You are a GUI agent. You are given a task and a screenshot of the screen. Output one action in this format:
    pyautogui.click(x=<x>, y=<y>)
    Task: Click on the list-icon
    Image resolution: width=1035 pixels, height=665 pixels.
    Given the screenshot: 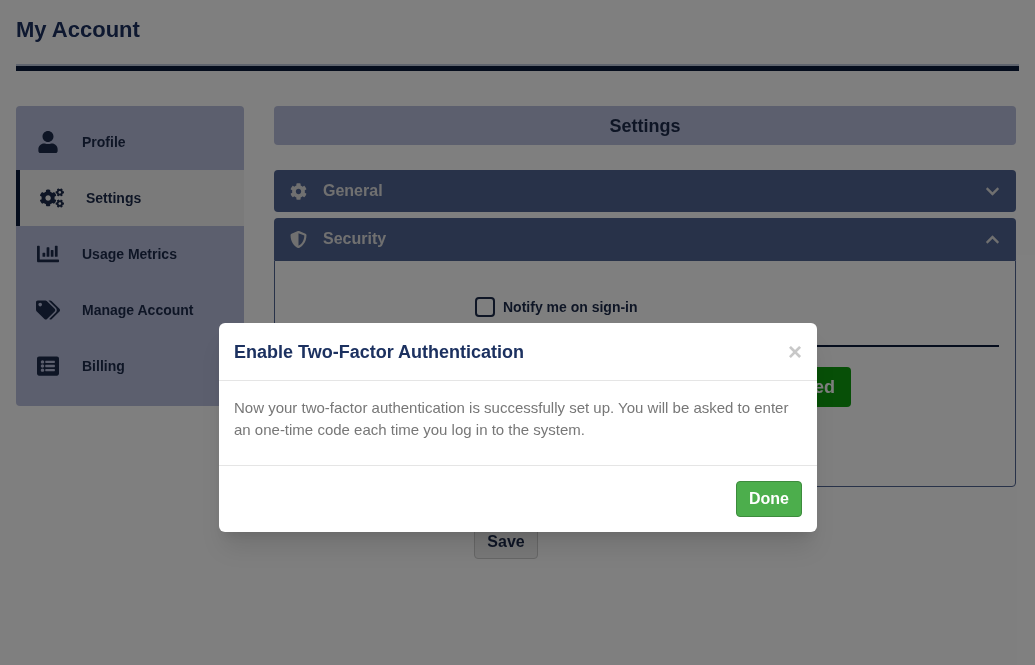 What is the action you would take?
    pyautogui.click(x=48, y=366)
    